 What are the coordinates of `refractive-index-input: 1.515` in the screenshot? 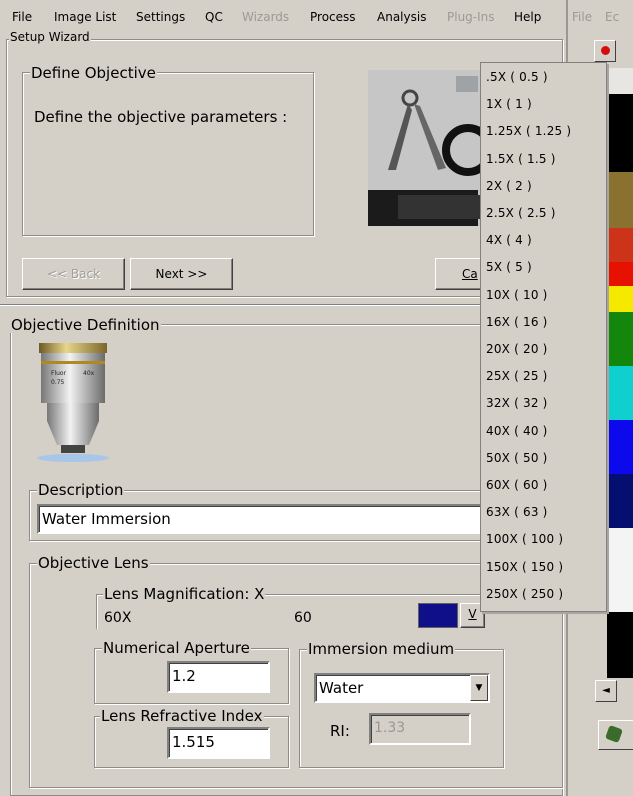 It's located at (218, 743).